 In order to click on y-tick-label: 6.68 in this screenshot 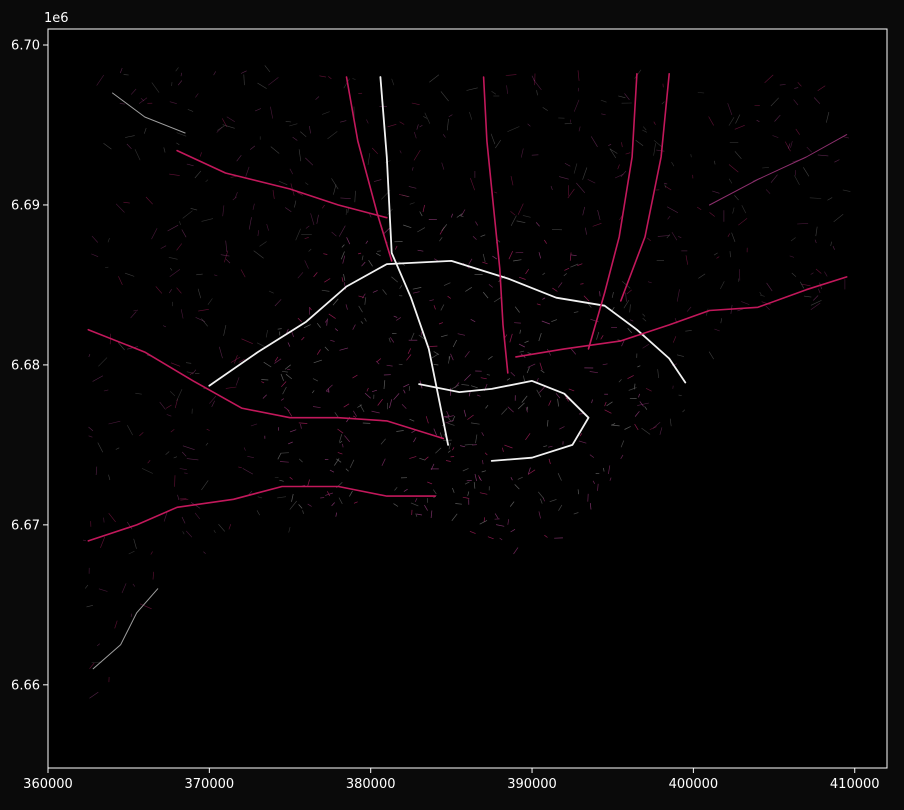, I will do `click(25, 365)`.